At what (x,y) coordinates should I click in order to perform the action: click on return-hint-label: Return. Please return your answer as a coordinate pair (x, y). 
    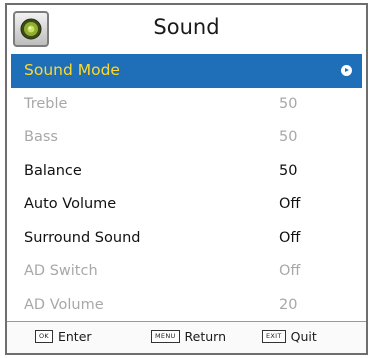
    Looking at the image, I should click on (205, 336).